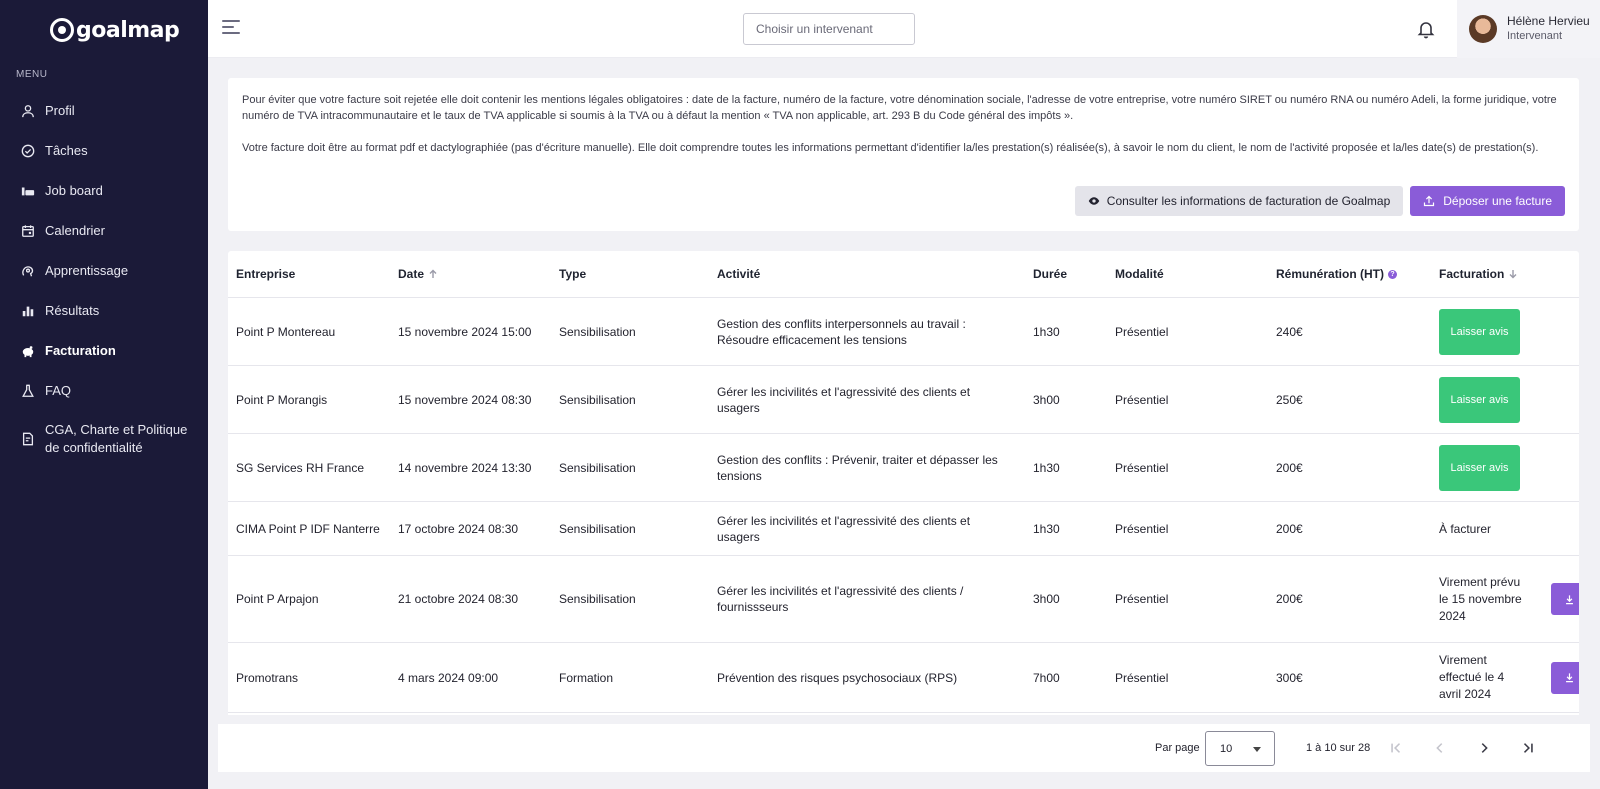  Describe the element at coordinates (28, 439) in the screenshot. I see `document-icon` at that location.